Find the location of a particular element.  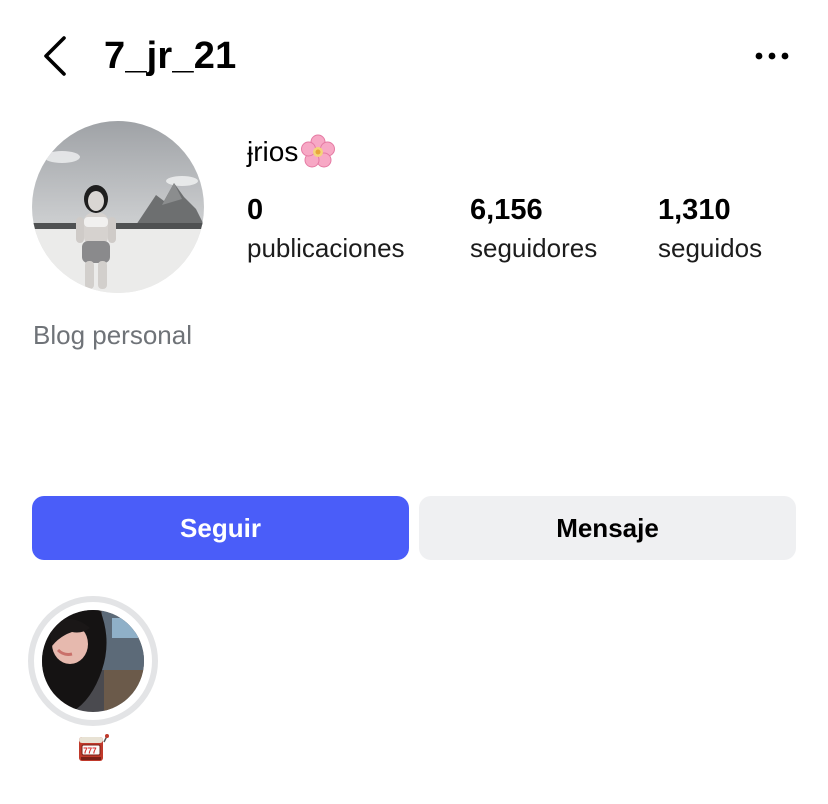

username-title: 7_jr_21 is located at coordinates (170, 56).